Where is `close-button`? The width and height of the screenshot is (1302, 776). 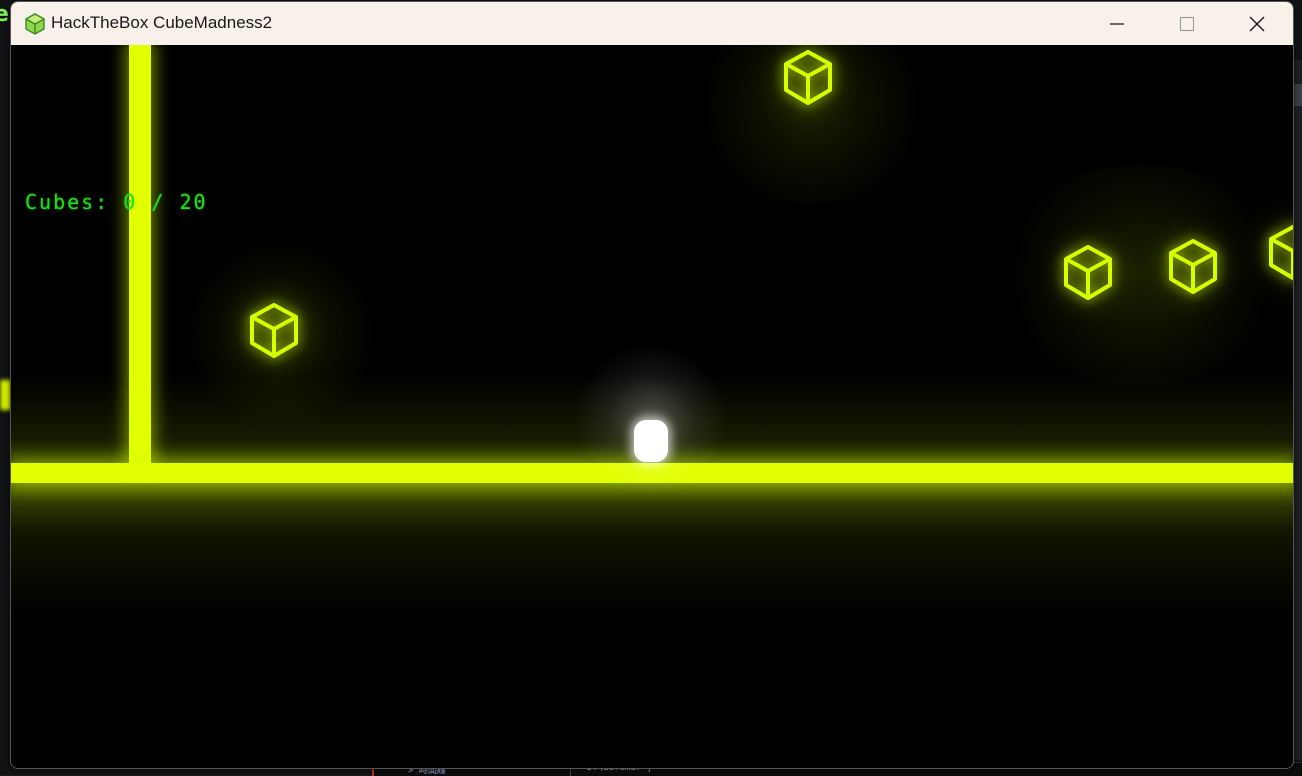 close-button is located at coordinates (1257, 23).